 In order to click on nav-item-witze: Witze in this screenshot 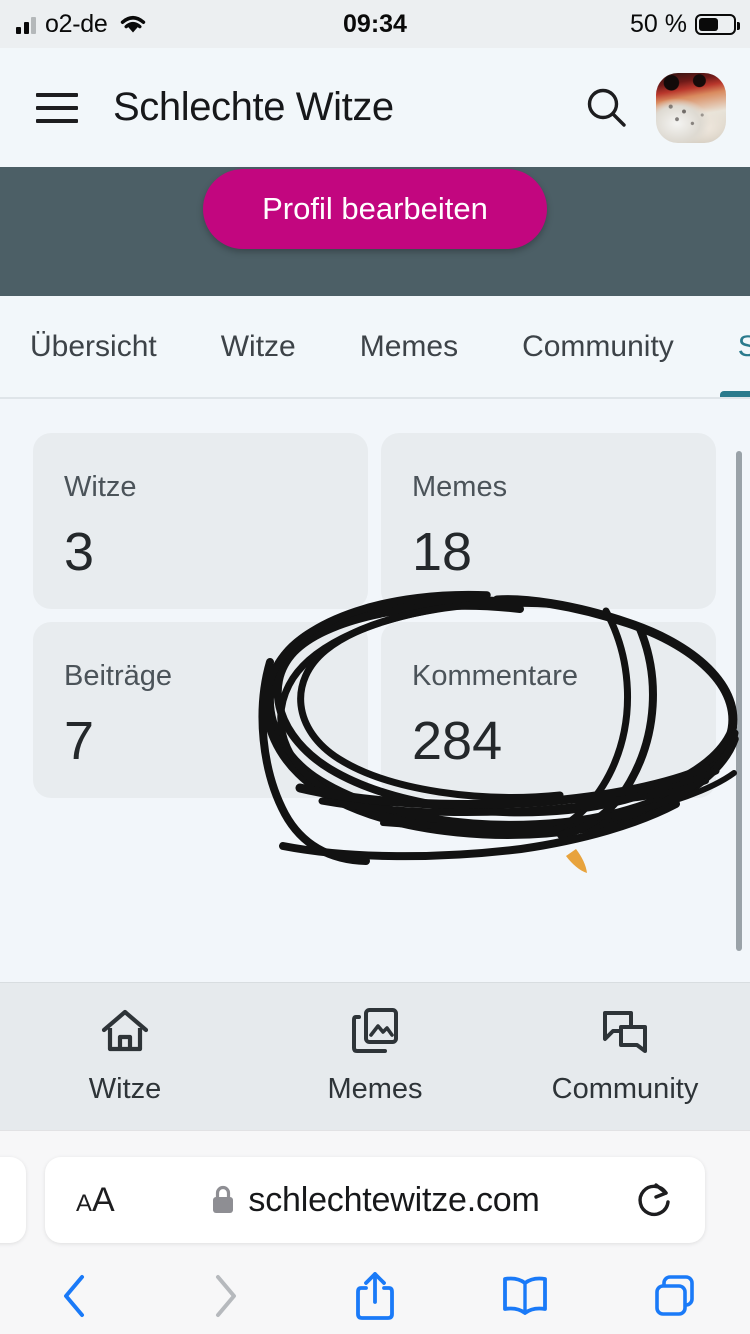, I will do `click(125, 1057)`.